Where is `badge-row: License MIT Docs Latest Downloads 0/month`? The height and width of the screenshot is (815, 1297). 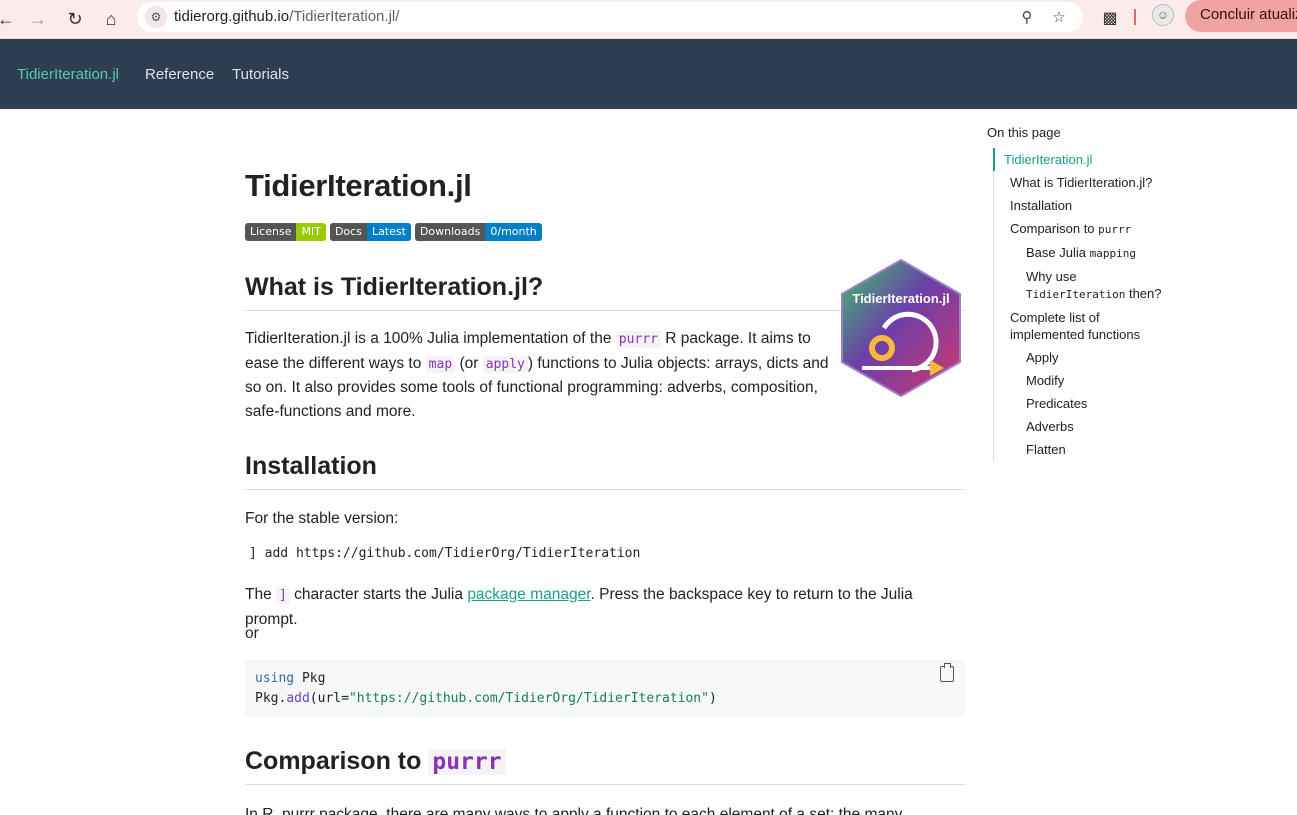 badge-row: License MIT Docs Latest Downloads 0/month is located at coordinates (393, 232).